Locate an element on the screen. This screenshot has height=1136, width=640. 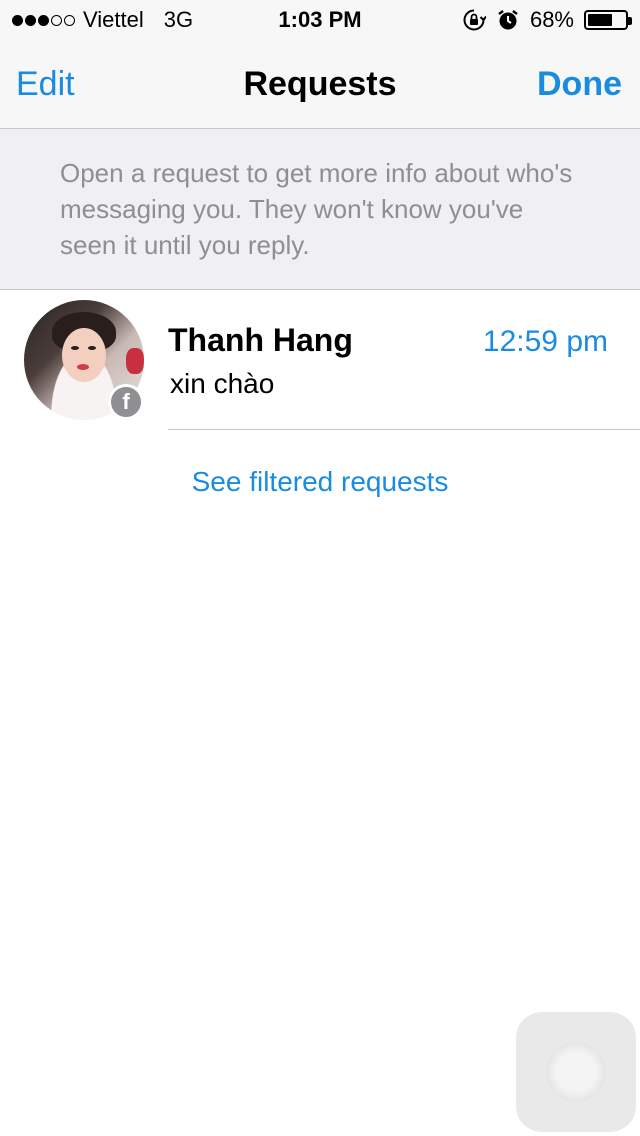
avatar-lips is located at coordinates (83, 367).